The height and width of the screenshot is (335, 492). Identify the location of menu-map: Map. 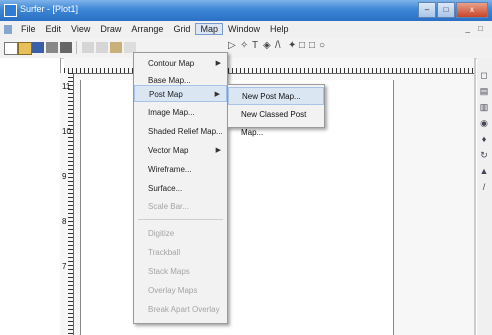
(209, 29).